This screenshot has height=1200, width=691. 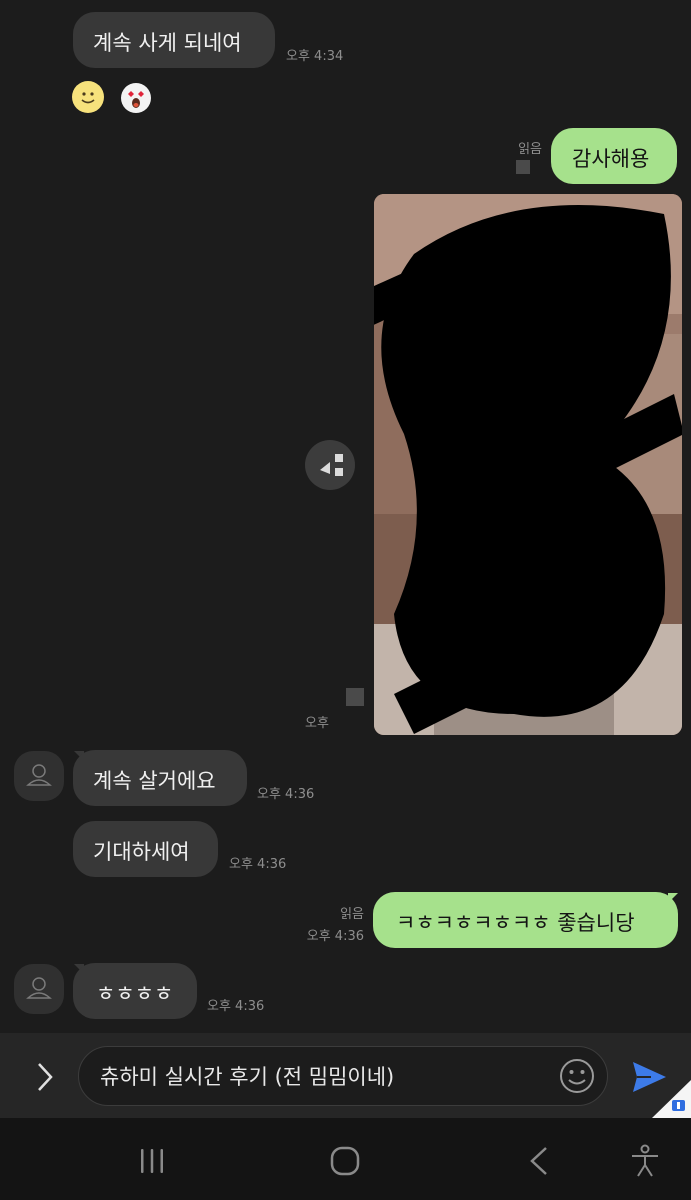 I want to click on message-bubble-outgoing: ㅋㅎㅋㅎㅋㅎㅋㅎ 좋습니당, so click(x=525, y=920).